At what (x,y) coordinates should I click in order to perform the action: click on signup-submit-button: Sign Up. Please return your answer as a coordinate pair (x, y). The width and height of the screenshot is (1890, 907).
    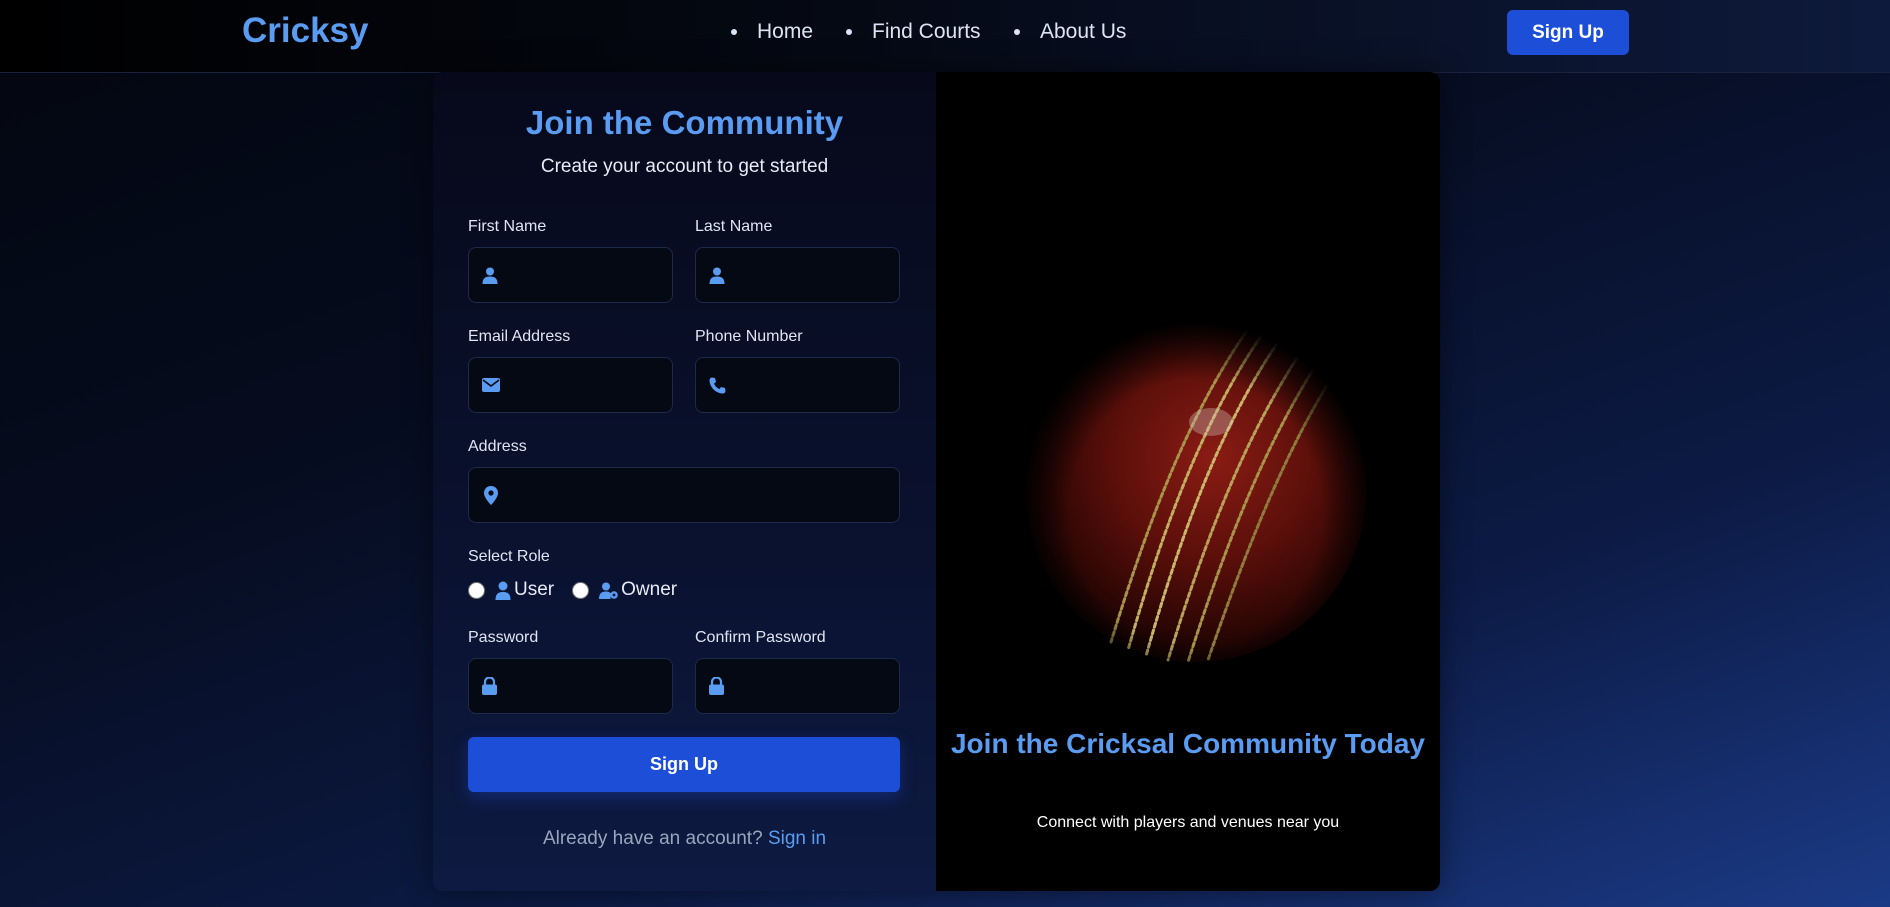
    Looking at the image, I should click on (684, 764).